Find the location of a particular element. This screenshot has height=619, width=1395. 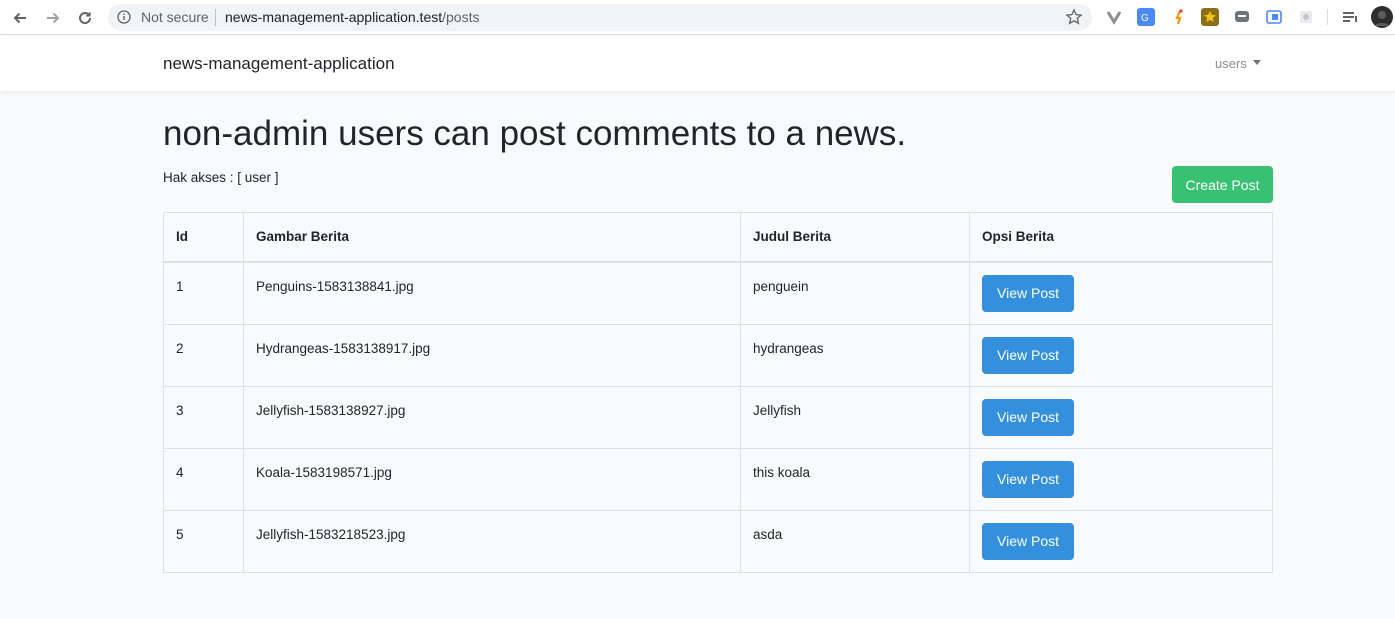

cell-id: 2 is located at coordinates (203, 355).